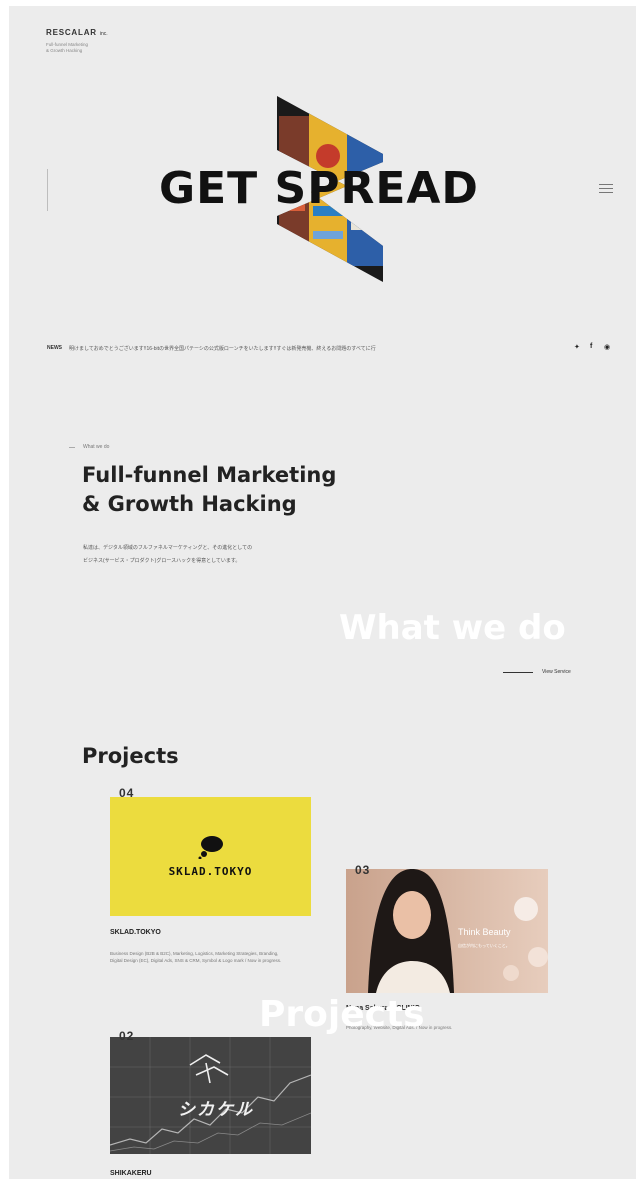 The image size is (641, 1179). What do you see at coordinates (64, 50) in the screenshot?
I see `brand-tagline-line2: & Growth Hacking` at bounding box center [64, 50].